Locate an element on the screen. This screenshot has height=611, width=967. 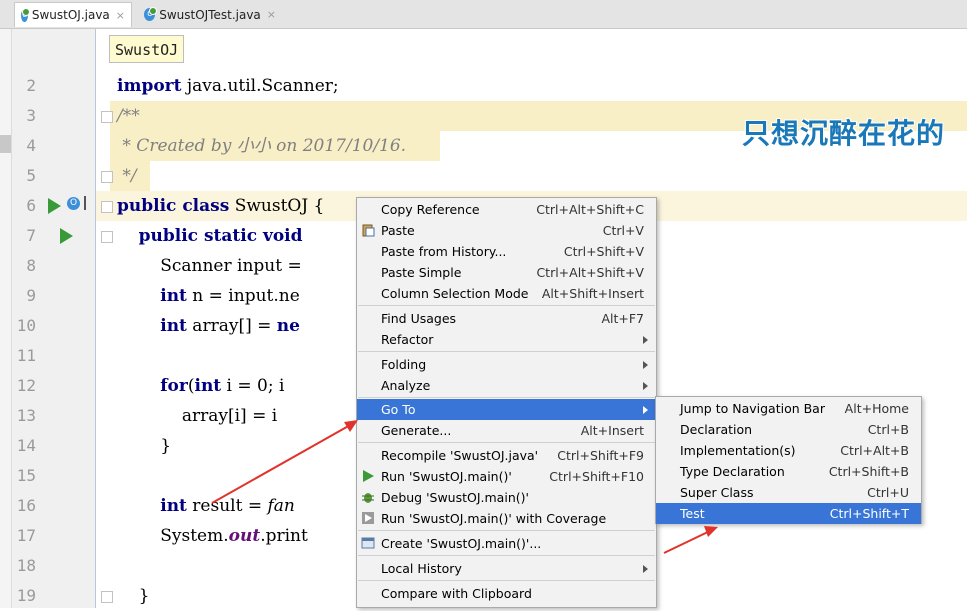
menu-item-analyze: Analyze is located at coordinates (506, 385).